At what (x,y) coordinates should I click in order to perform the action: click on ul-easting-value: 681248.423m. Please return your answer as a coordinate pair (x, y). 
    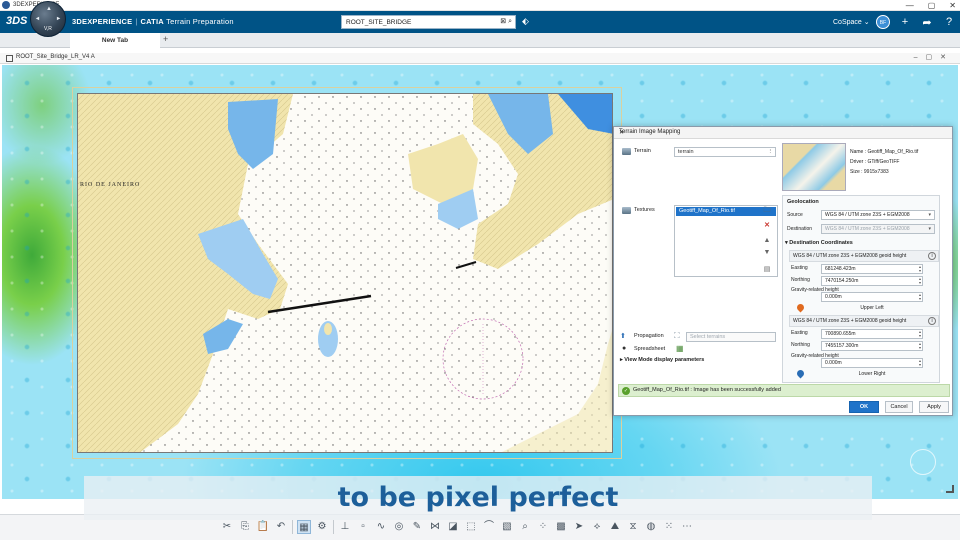
    Looking at the image, I should click on (840, 269).